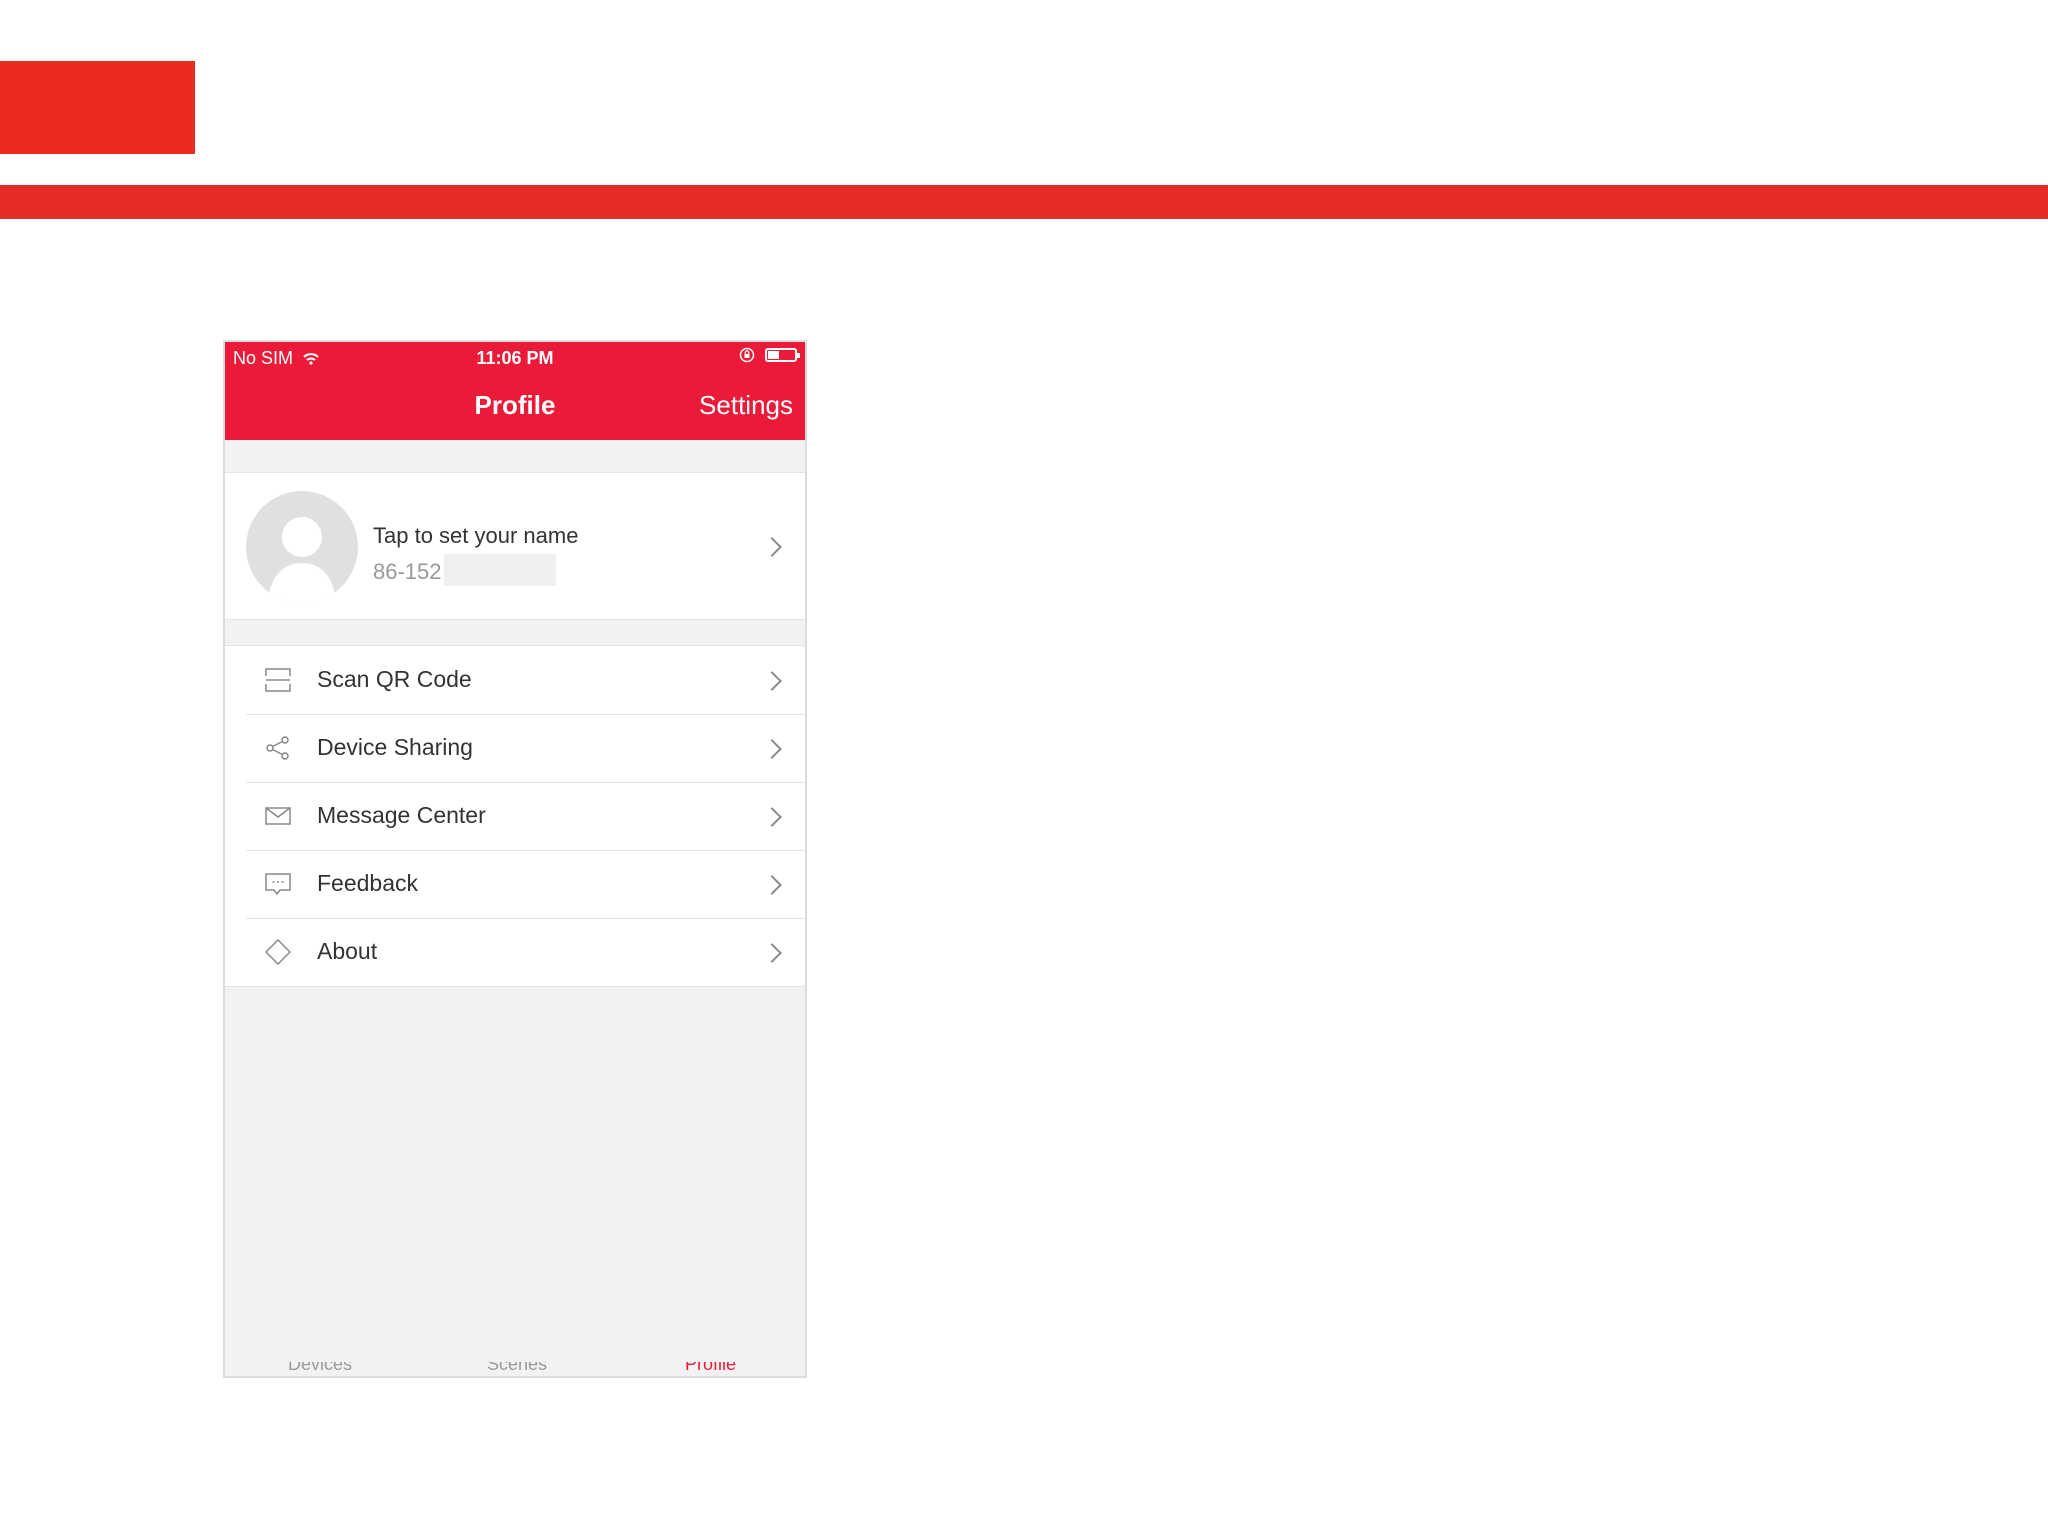 The image size is (2048, 1536). Describe the element at coordinates (515, 680) in the screenshot. I see `menu-item-scan-qr: Scan QR Code` at that location.